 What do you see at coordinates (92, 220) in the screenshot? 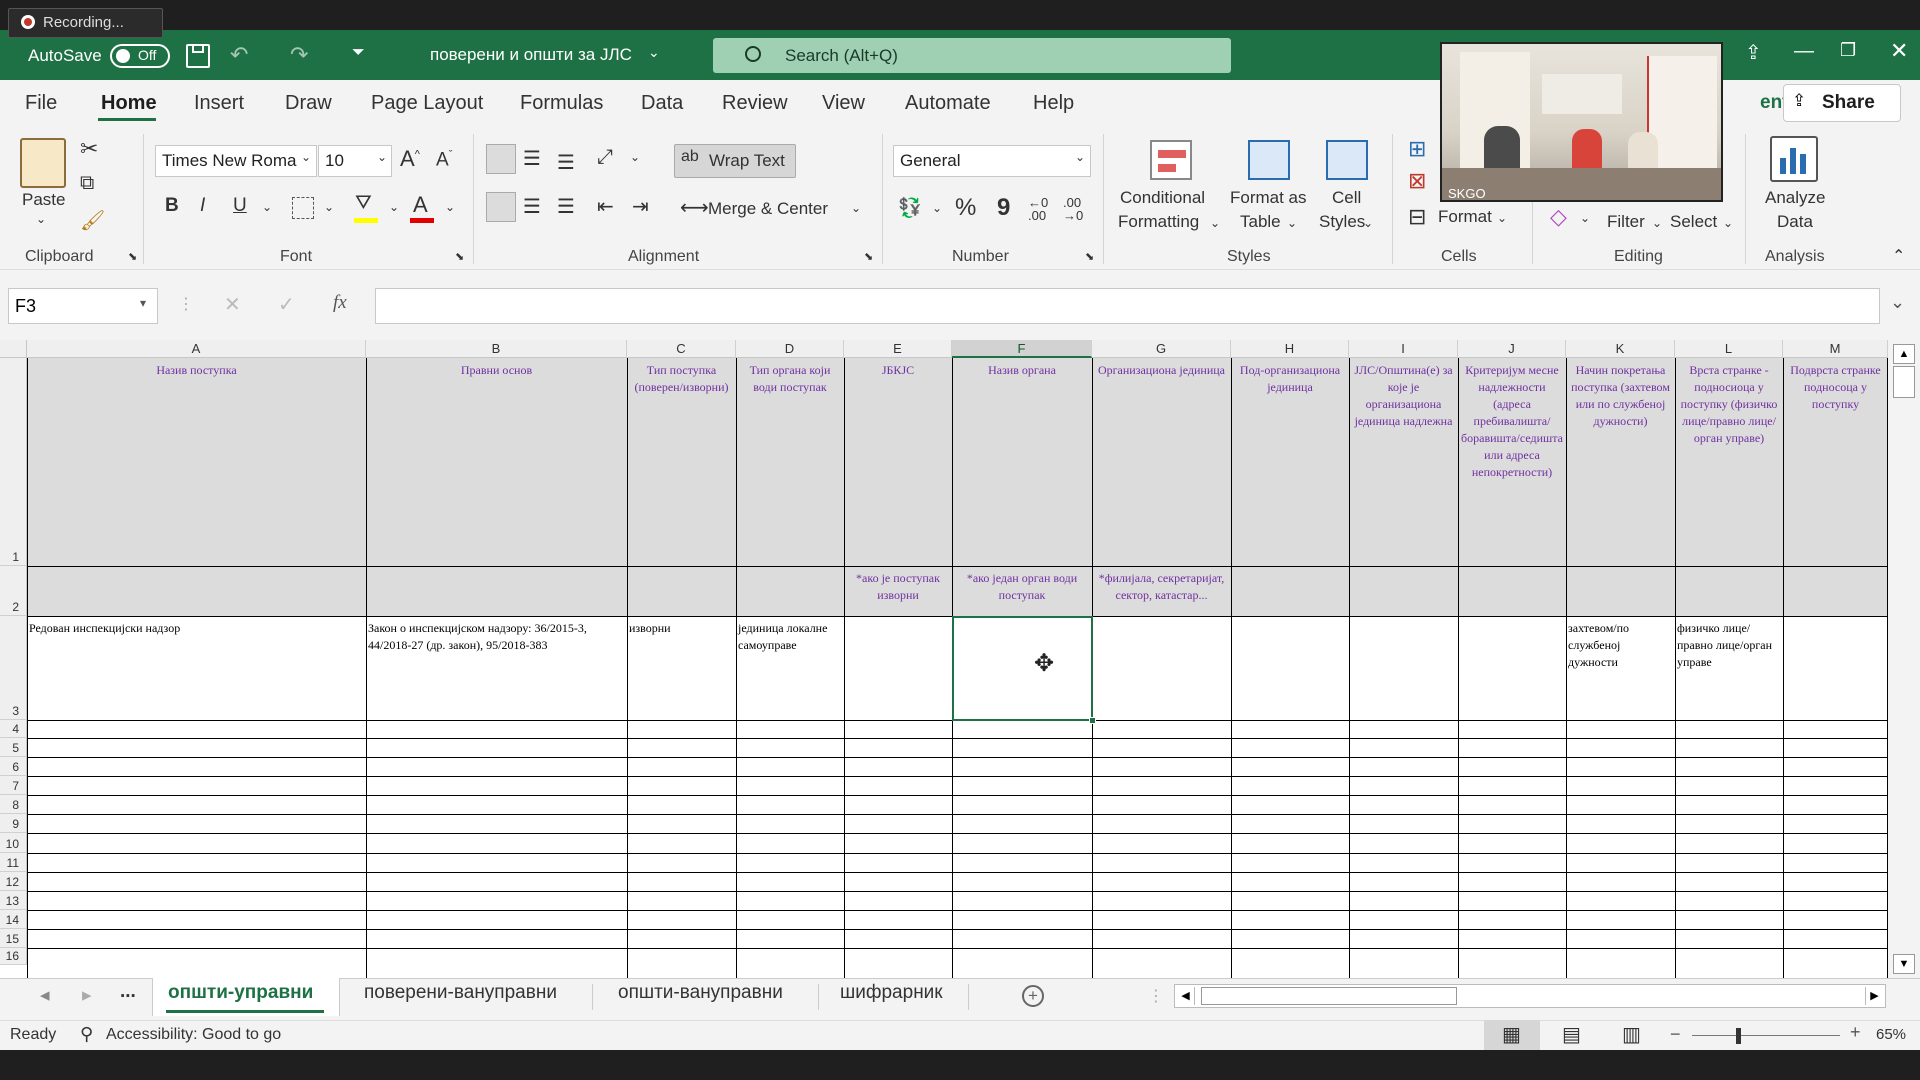
I see `format-painter-icon: 🖌` at bounding box center [92, 220].